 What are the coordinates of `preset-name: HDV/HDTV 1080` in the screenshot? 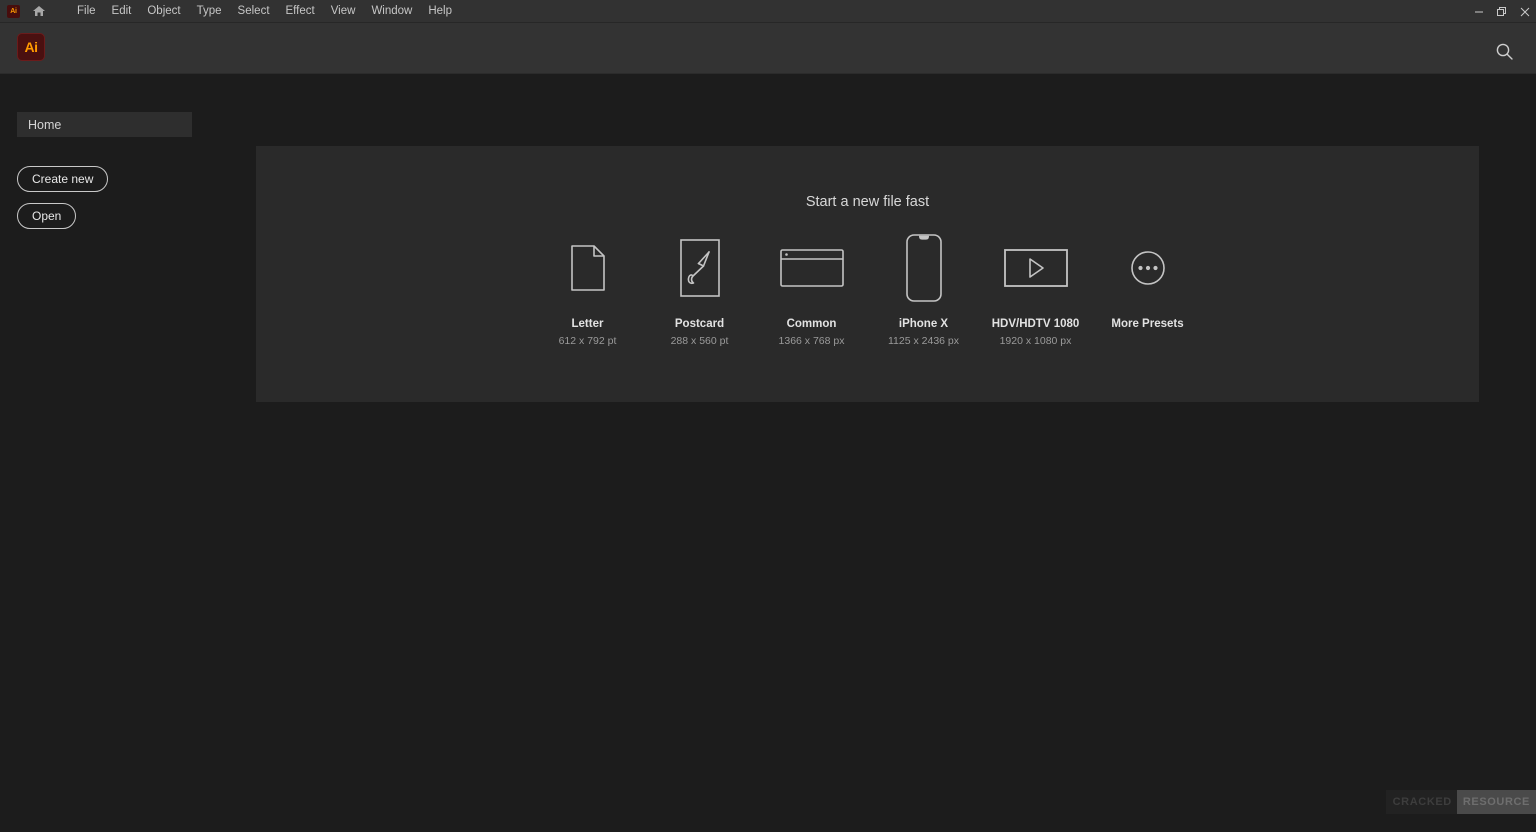 It's located at (1035, 324).